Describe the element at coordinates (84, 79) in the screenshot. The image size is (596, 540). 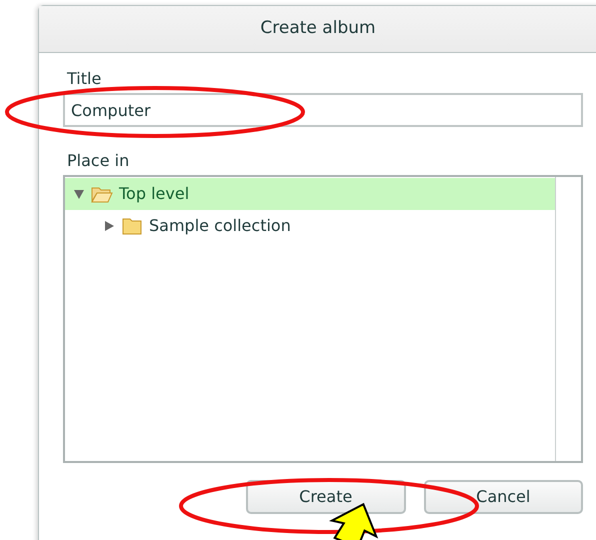
I see `field-label: Title` at that location.